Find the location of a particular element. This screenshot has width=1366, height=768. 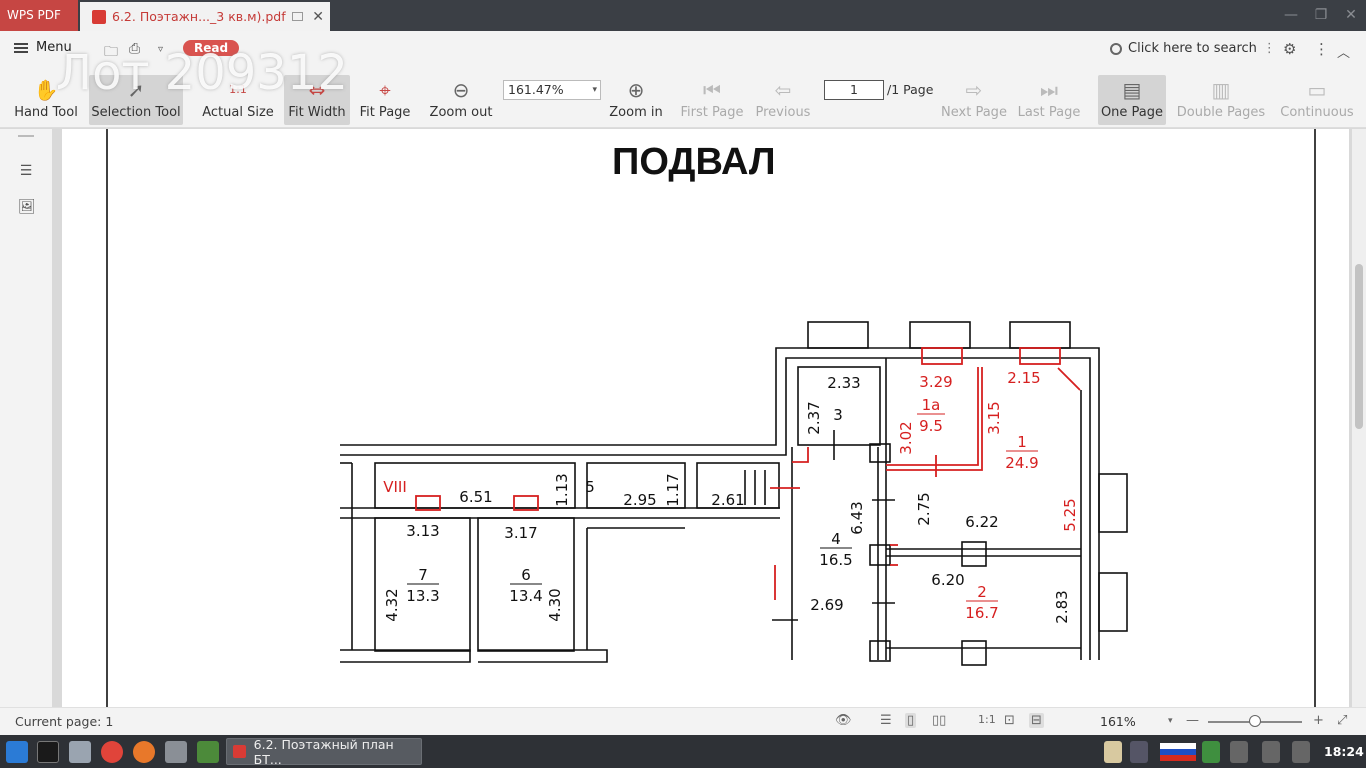

pdf-app-icon is located at coordinates (239, 751).